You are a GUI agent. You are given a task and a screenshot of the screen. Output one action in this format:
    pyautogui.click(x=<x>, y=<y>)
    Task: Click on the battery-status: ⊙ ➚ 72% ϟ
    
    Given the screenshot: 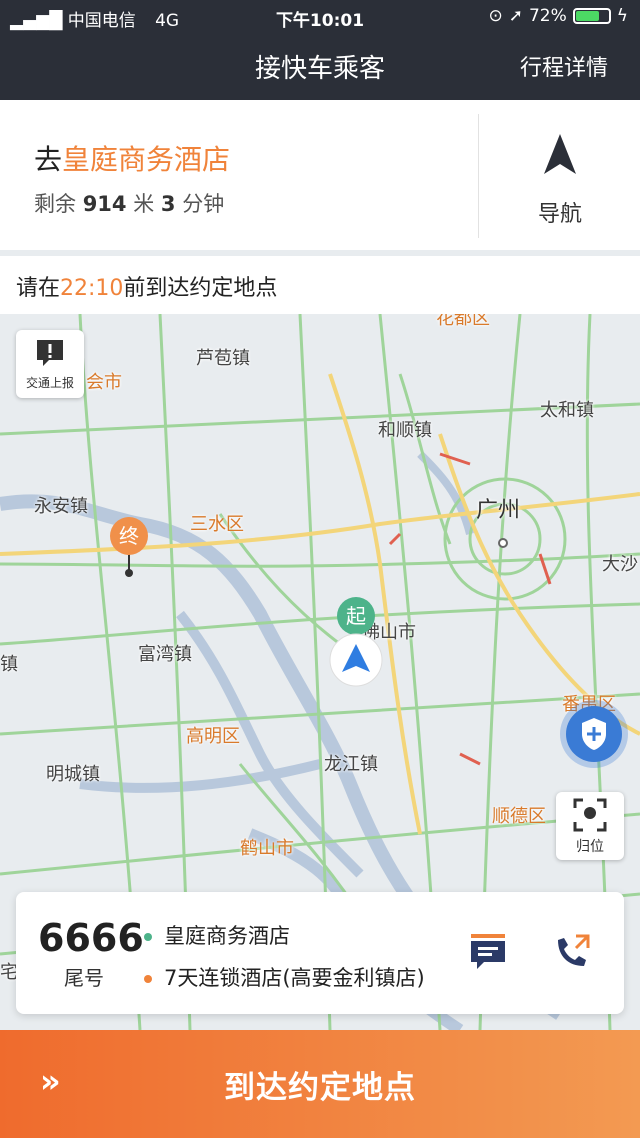 What is the action you would take?
    pyautogui.click(x=558, y=16)
    